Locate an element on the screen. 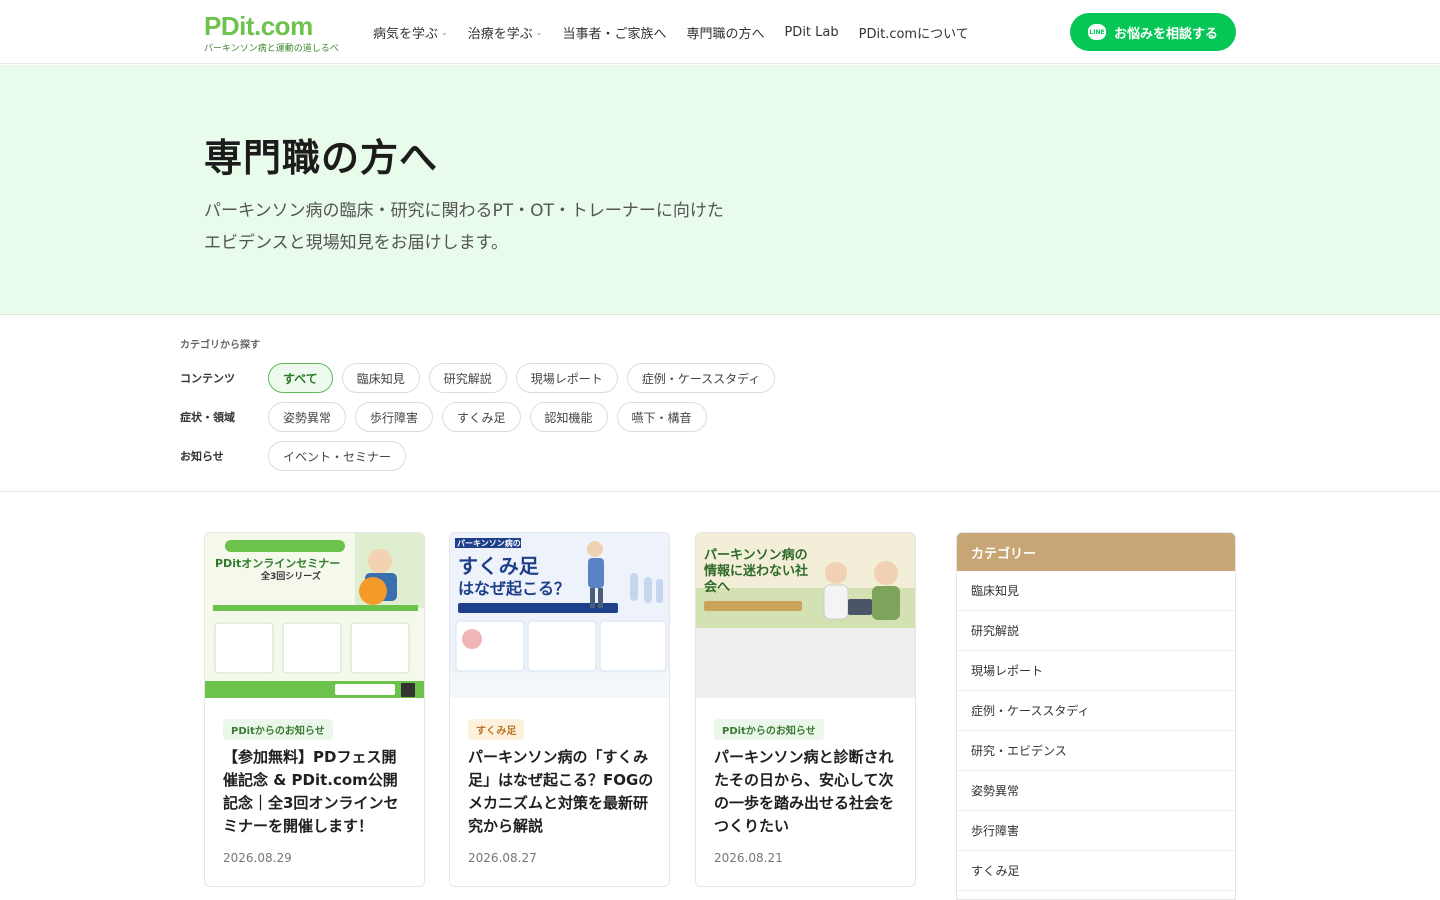 This screenshot has height=900, width=1440. nav-label: PDit.comについて is located at coordinates (913, 34).